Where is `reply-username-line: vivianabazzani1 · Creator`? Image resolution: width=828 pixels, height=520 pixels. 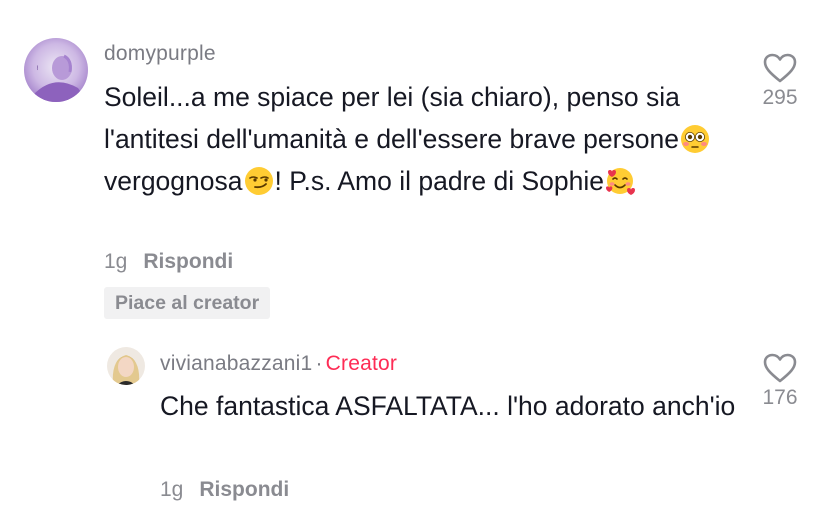
reply-username-line: vivianabazzani1 · Creator is located at coordinates (278, 364).